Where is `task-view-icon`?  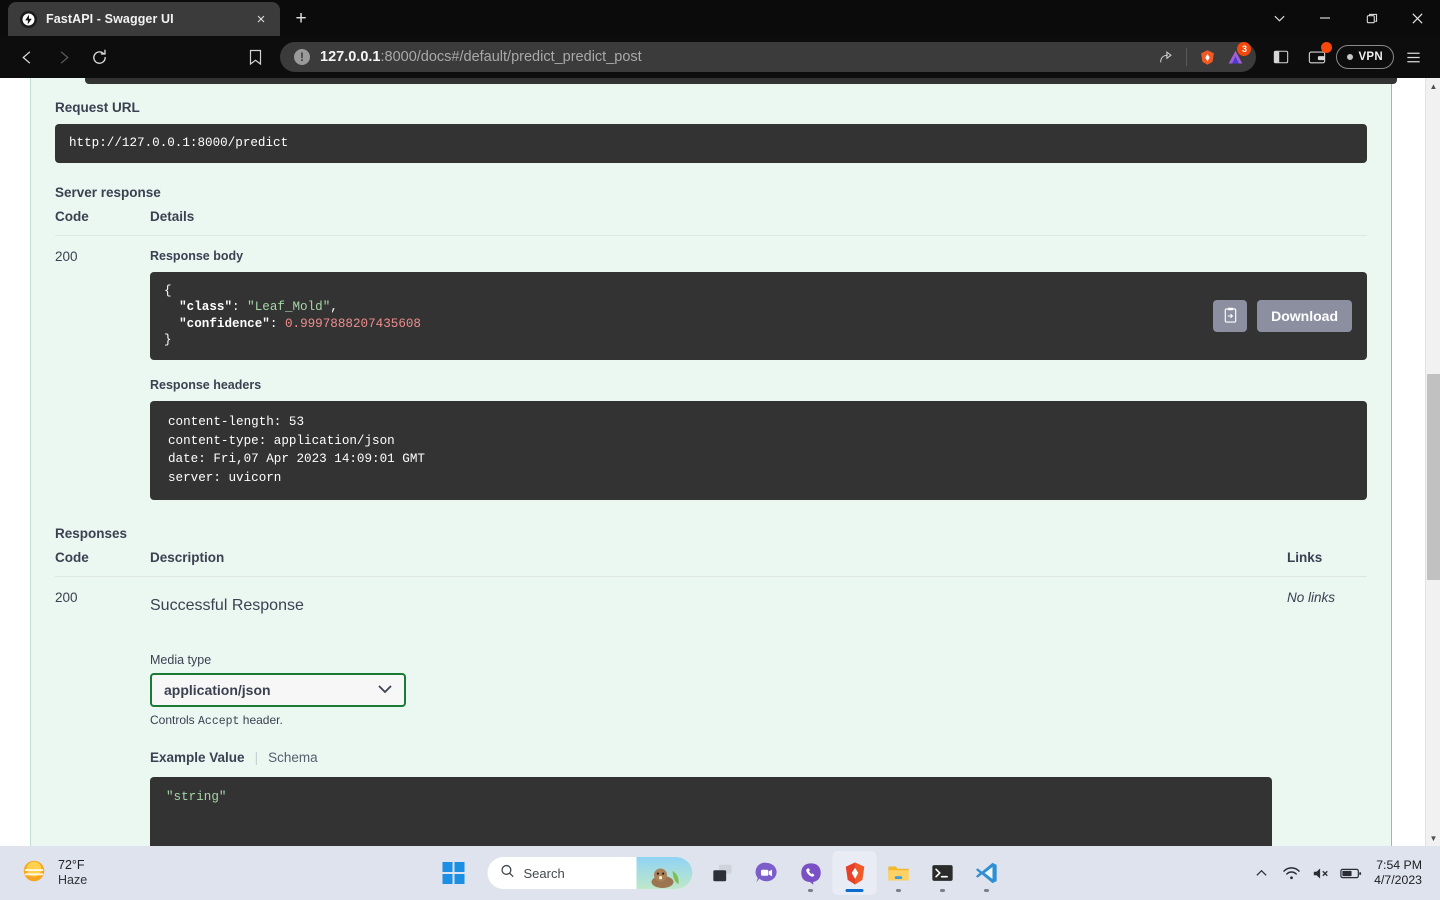
task-view-icon is located at coordinates (723, 873).